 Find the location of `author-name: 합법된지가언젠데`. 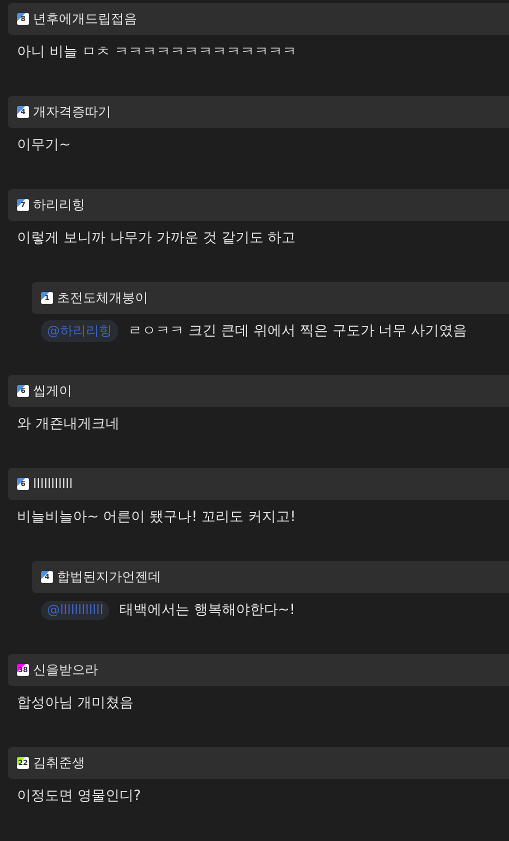

author-name: 합법된지가언젠데 is located at coordinates (109, 577).